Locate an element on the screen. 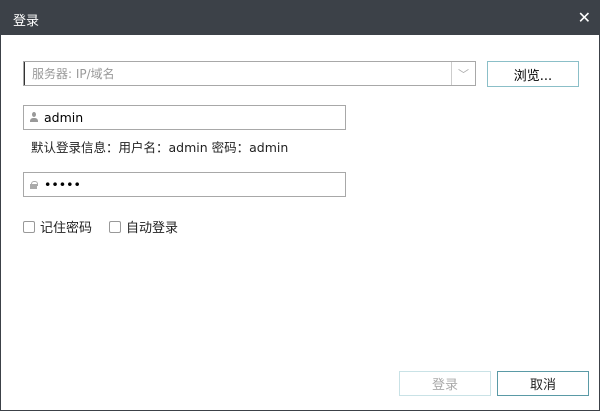  lock-icon is located at coordinates (34, 185).